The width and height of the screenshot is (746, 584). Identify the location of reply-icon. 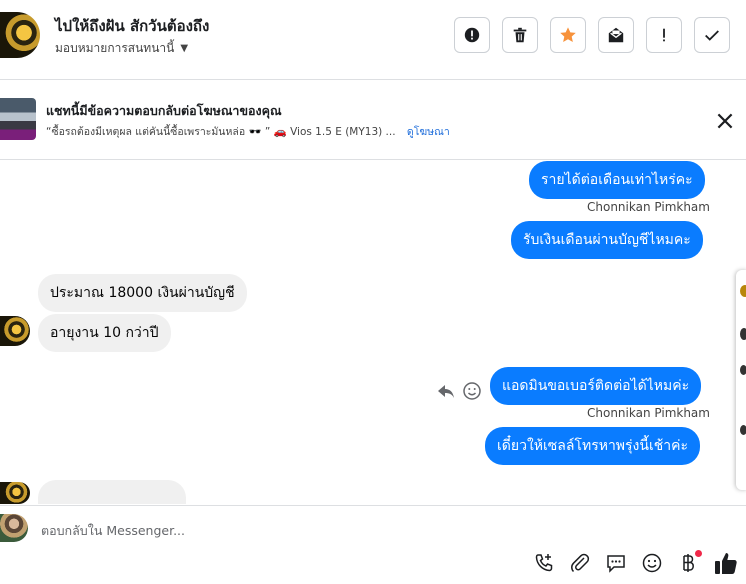
(446, 391).